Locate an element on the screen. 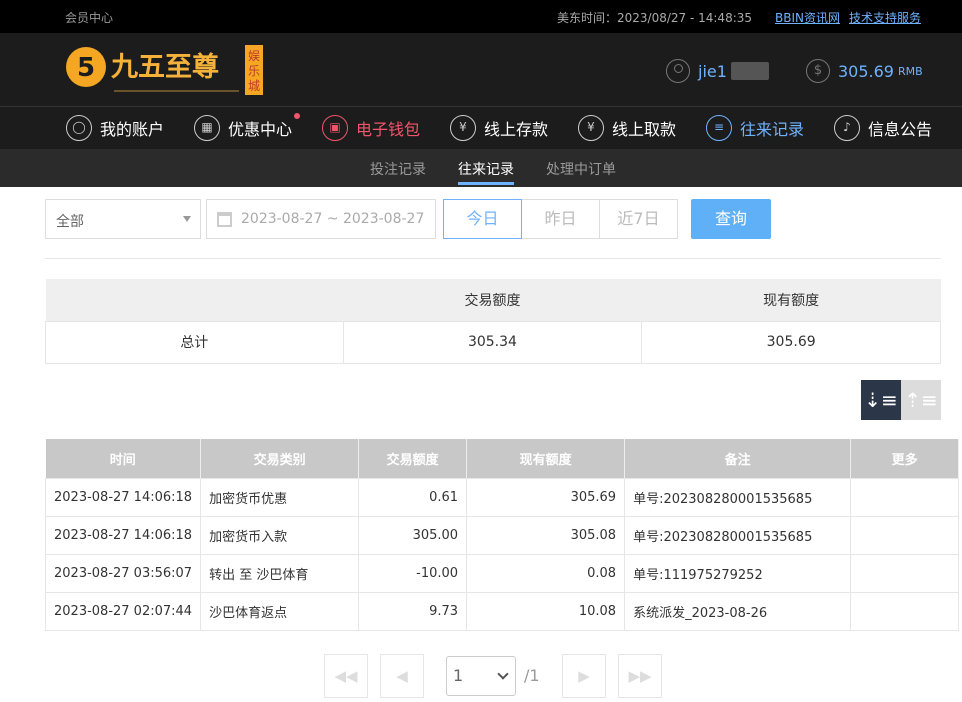 The image size is (962, 702). nav-my-account: ◯ 我的账户 is located at coordinates (115, 128).